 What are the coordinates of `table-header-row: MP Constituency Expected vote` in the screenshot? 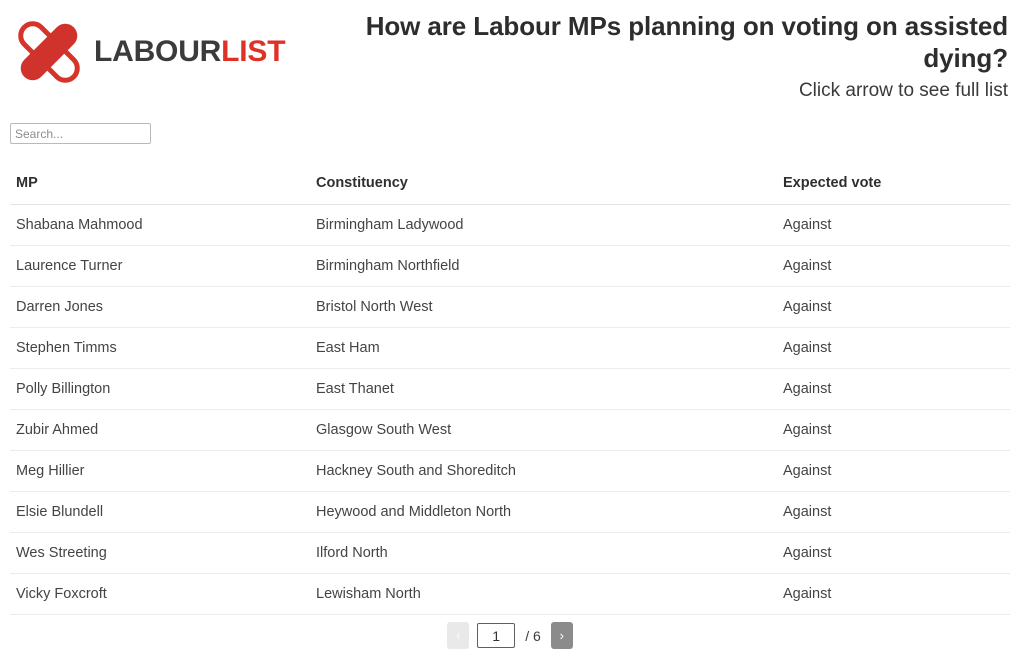 It's located at (510, 184).